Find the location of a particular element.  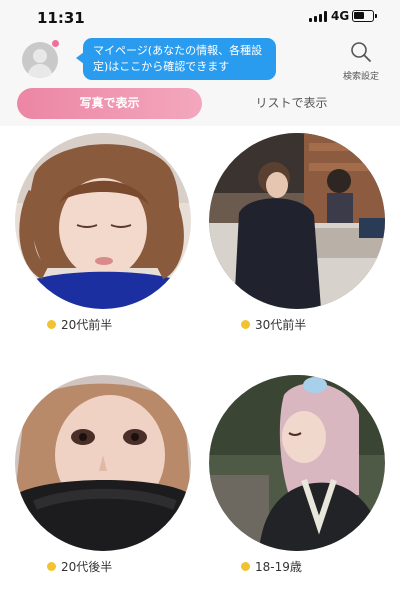

profile-card: 18-19歳 is located at coordinates (297, 474).